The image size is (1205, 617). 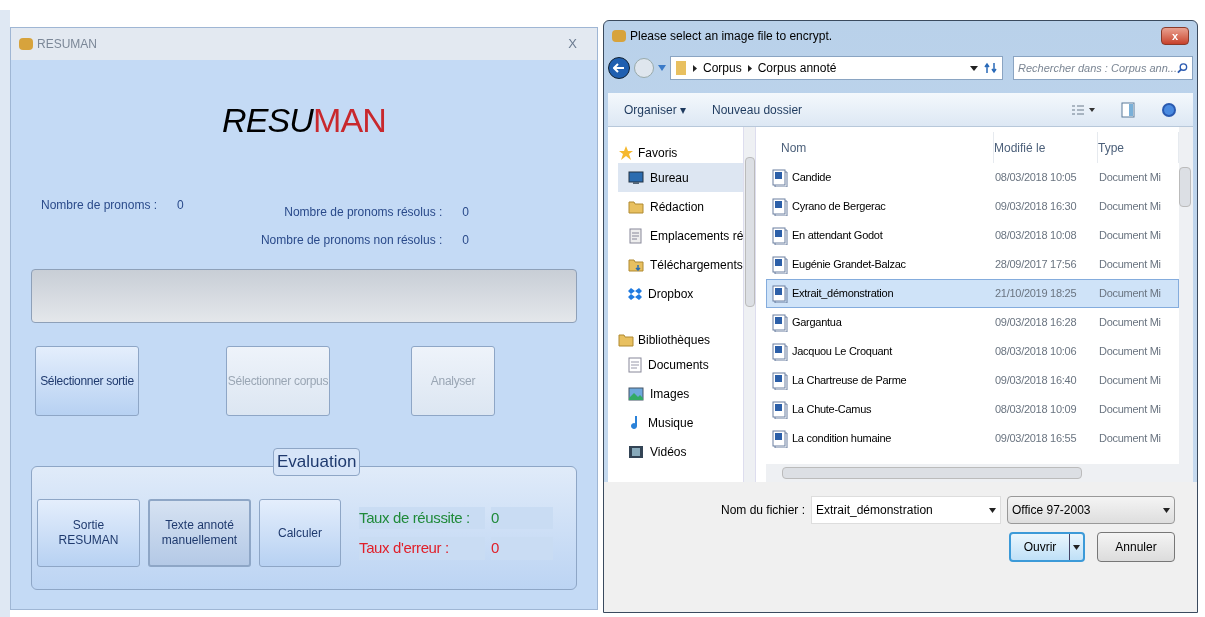 I want to click on nav-item: Documents, so click(x=681, y=364).